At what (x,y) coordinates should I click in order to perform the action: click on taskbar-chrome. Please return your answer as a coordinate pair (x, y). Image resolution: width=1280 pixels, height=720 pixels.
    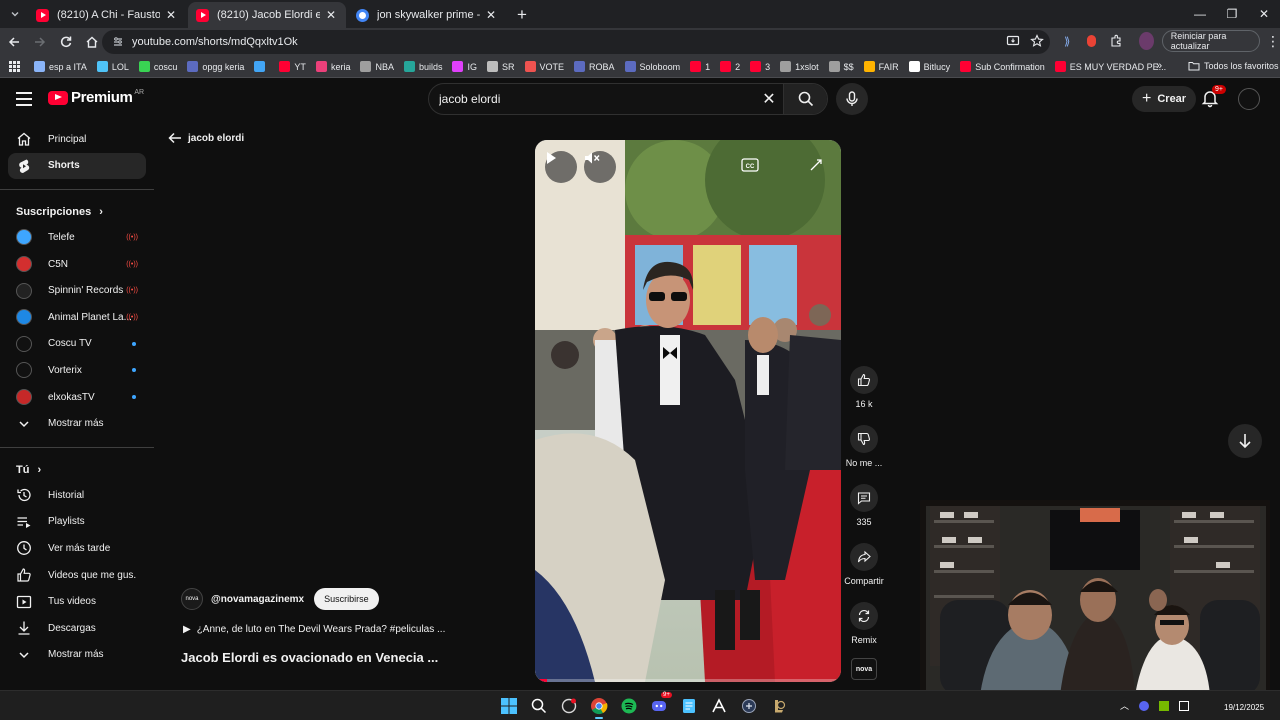
    Looking at the image, I should click on (599, 706).